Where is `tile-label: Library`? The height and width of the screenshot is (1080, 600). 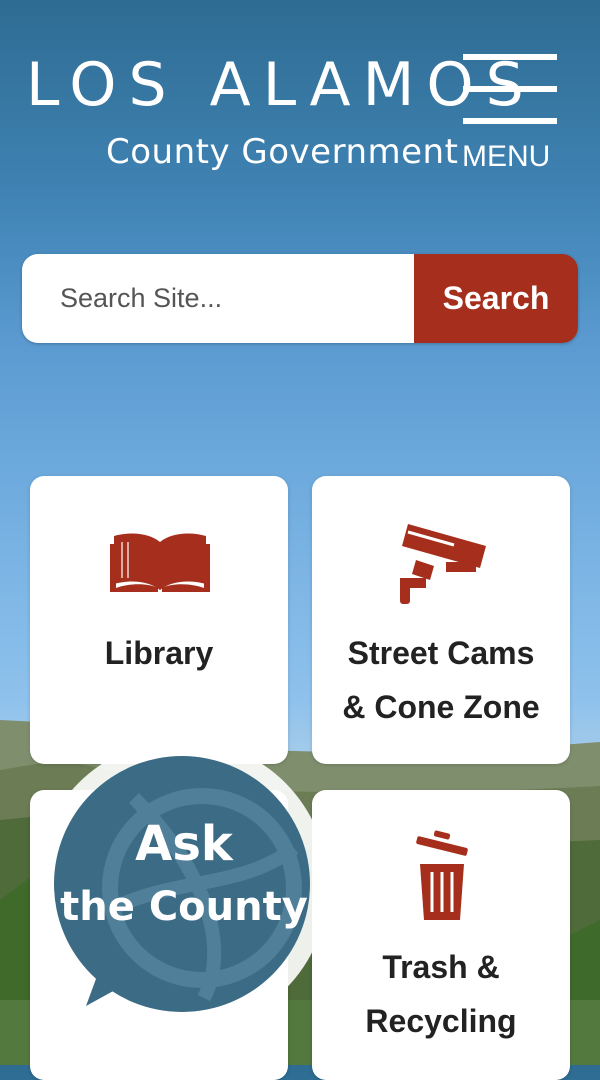
tile-label: Library is located at coordinates (159, 653).